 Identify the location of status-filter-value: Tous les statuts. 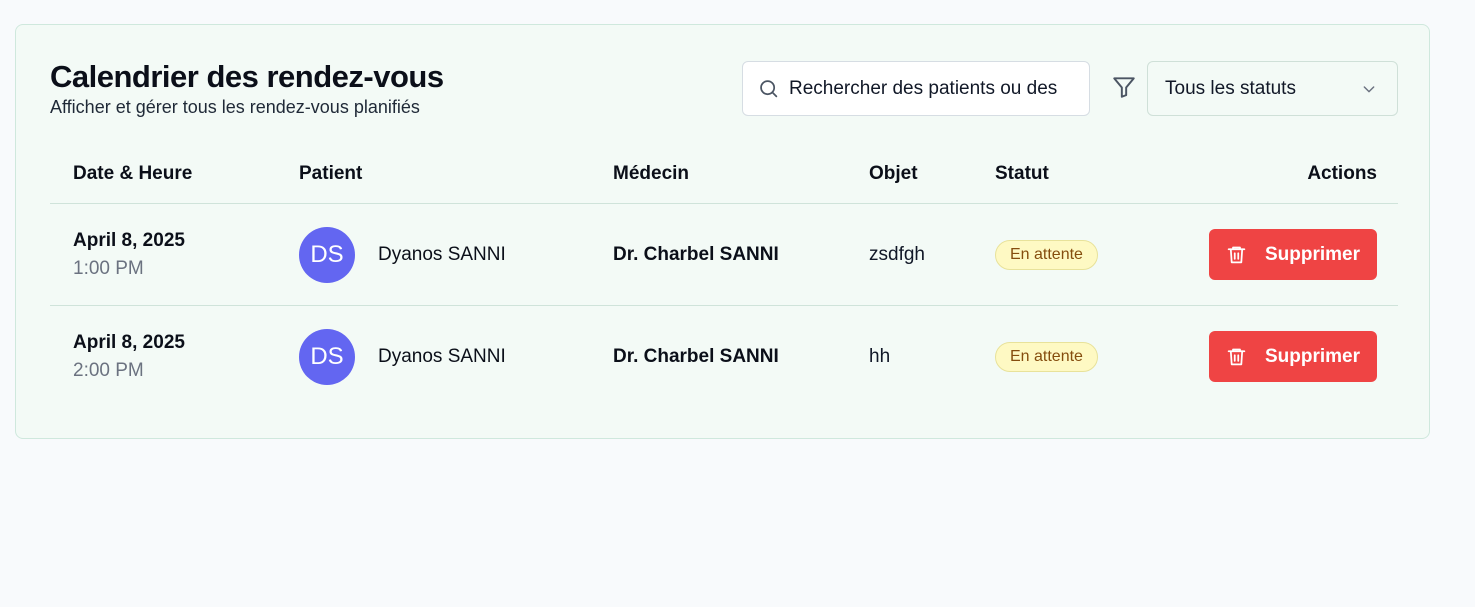
(1230, 88).